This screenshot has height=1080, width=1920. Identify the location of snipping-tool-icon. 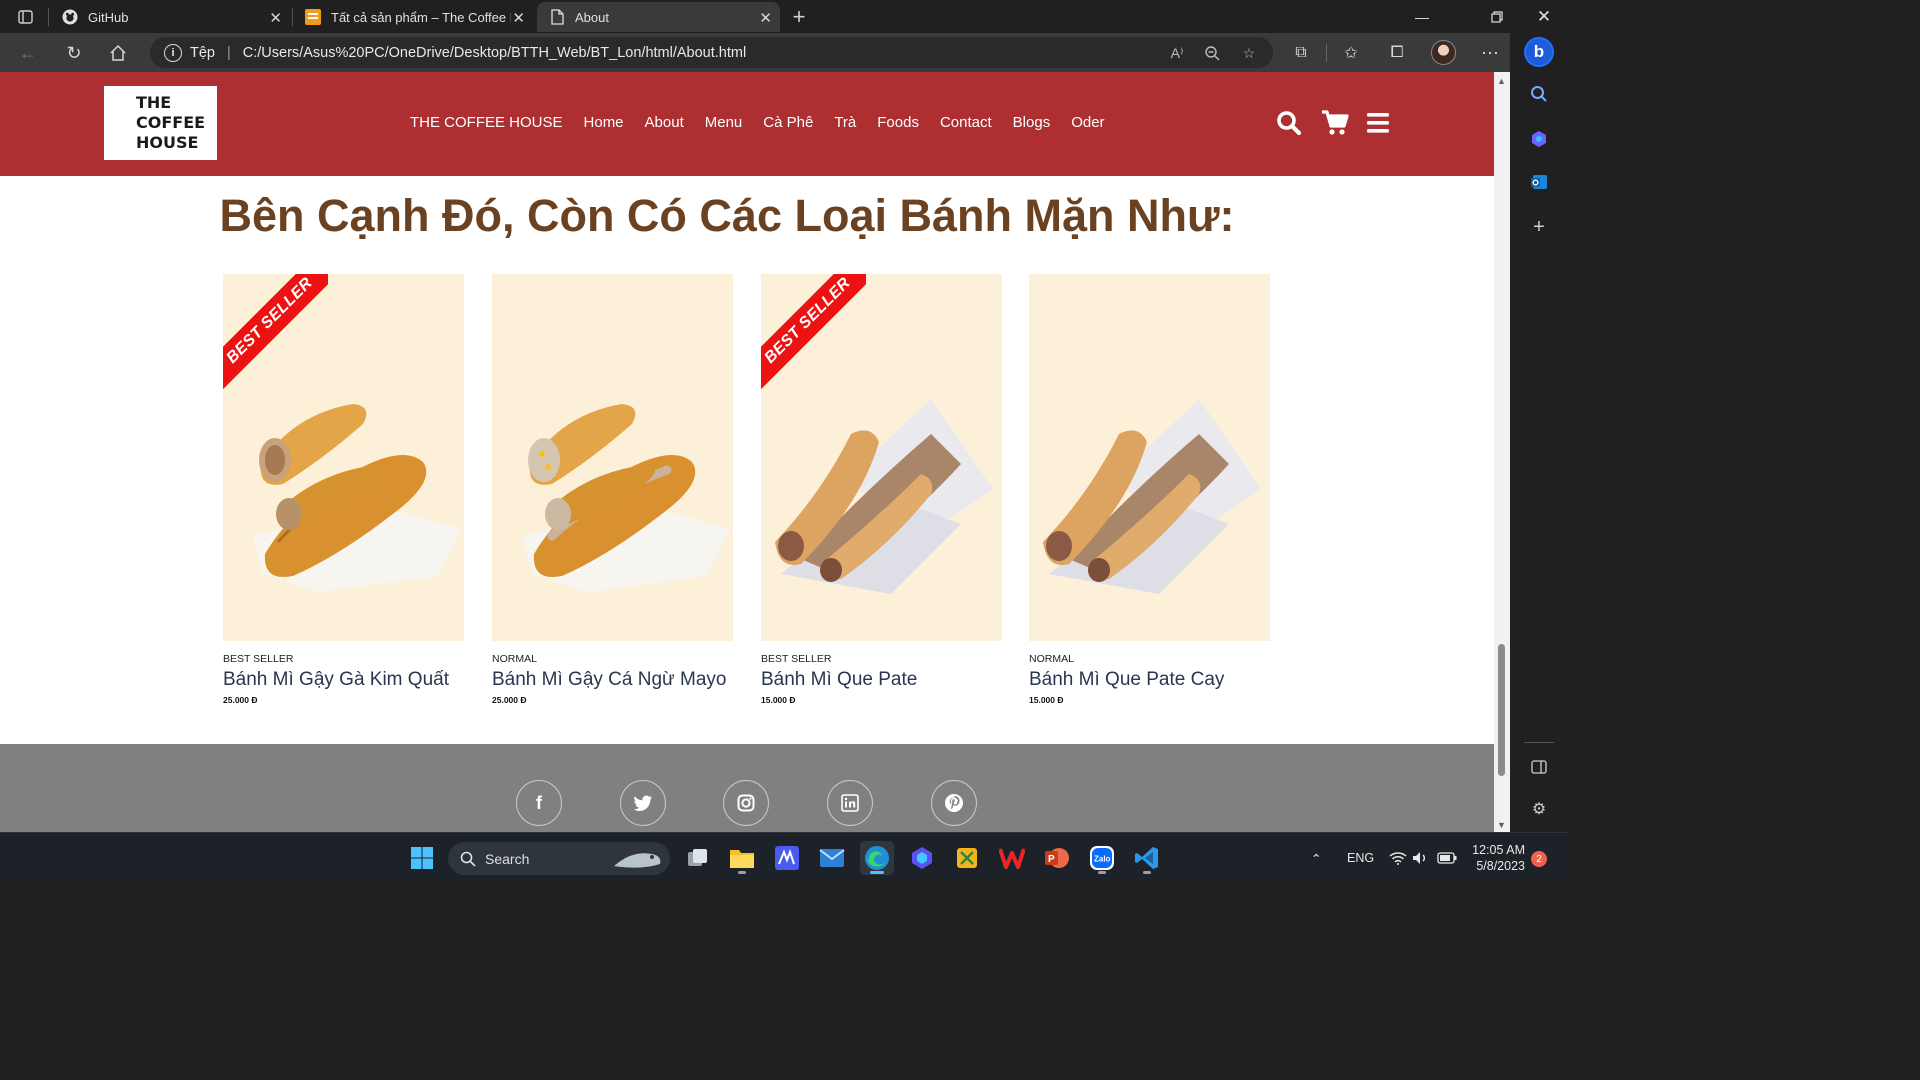
(967, 858).